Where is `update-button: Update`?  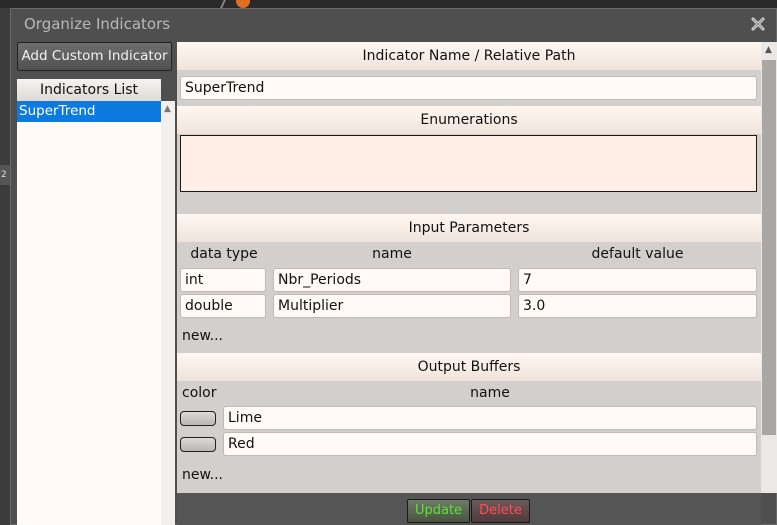 update-button: Update is located at coordinates (438, 511).